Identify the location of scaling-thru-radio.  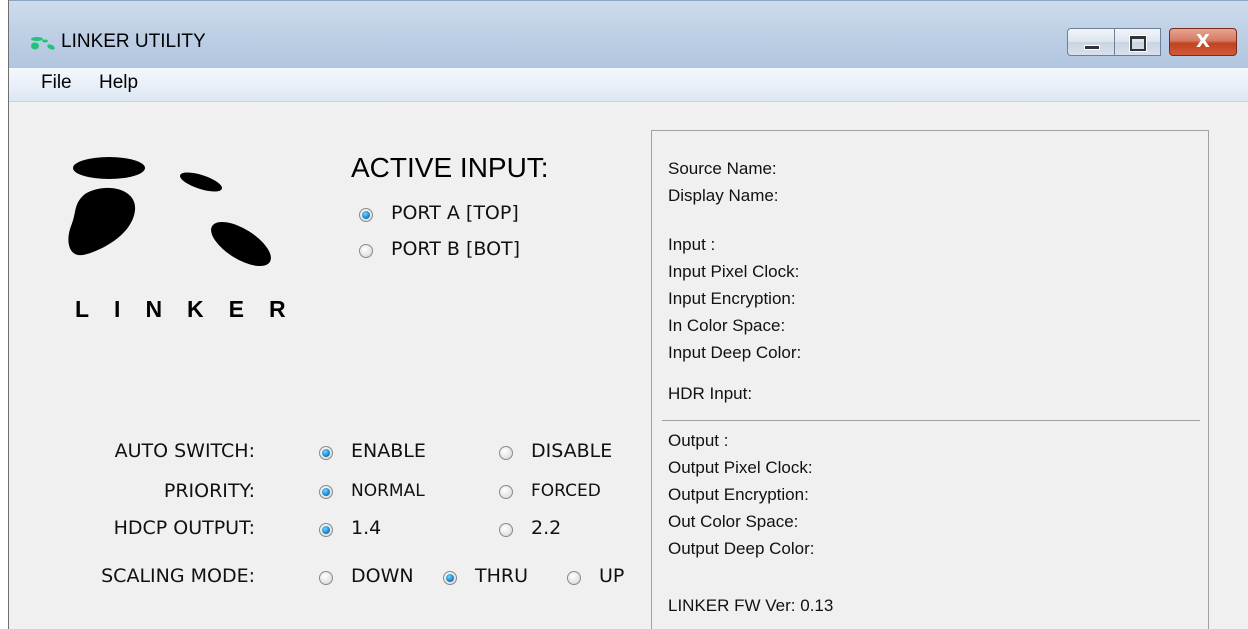
(450, 578).